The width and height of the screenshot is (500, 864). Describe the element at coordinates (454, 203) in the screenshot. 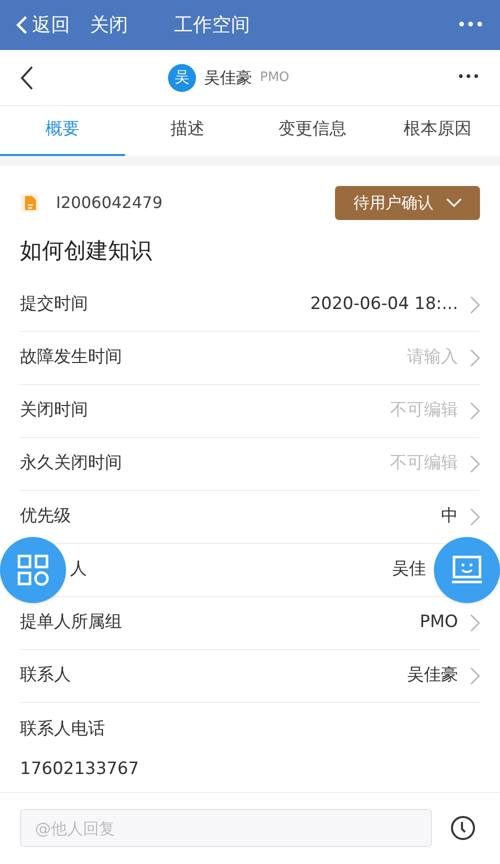

I see `chevron-down-icon` at that location.